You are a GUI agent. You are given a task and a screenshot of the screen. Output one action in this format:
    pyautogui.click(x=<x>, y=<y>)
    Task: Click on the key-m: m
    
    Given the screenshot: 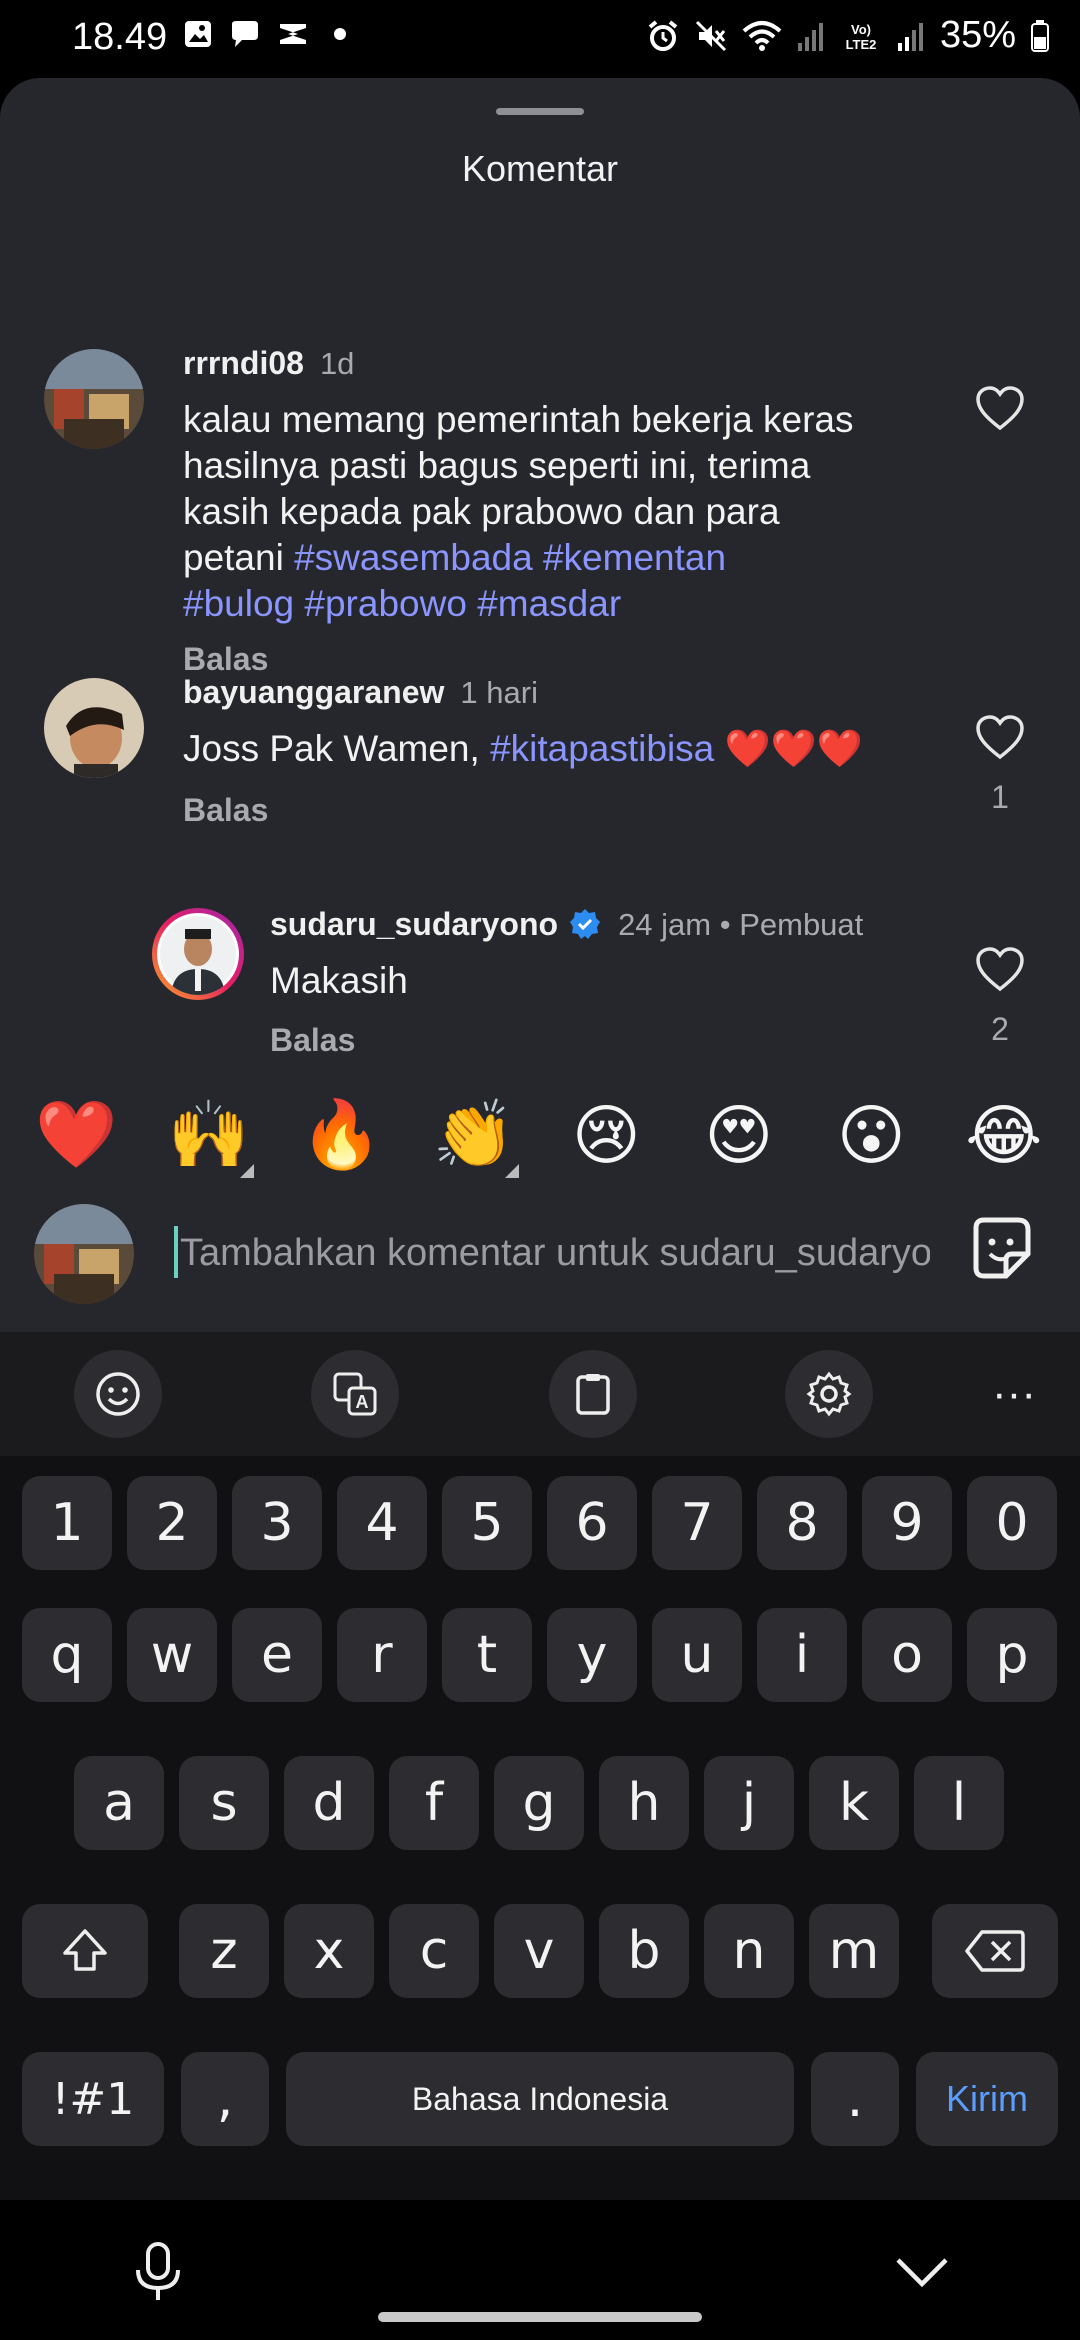 What is the action you would take?
    pyautogui.click(x=854, y=1951)
    